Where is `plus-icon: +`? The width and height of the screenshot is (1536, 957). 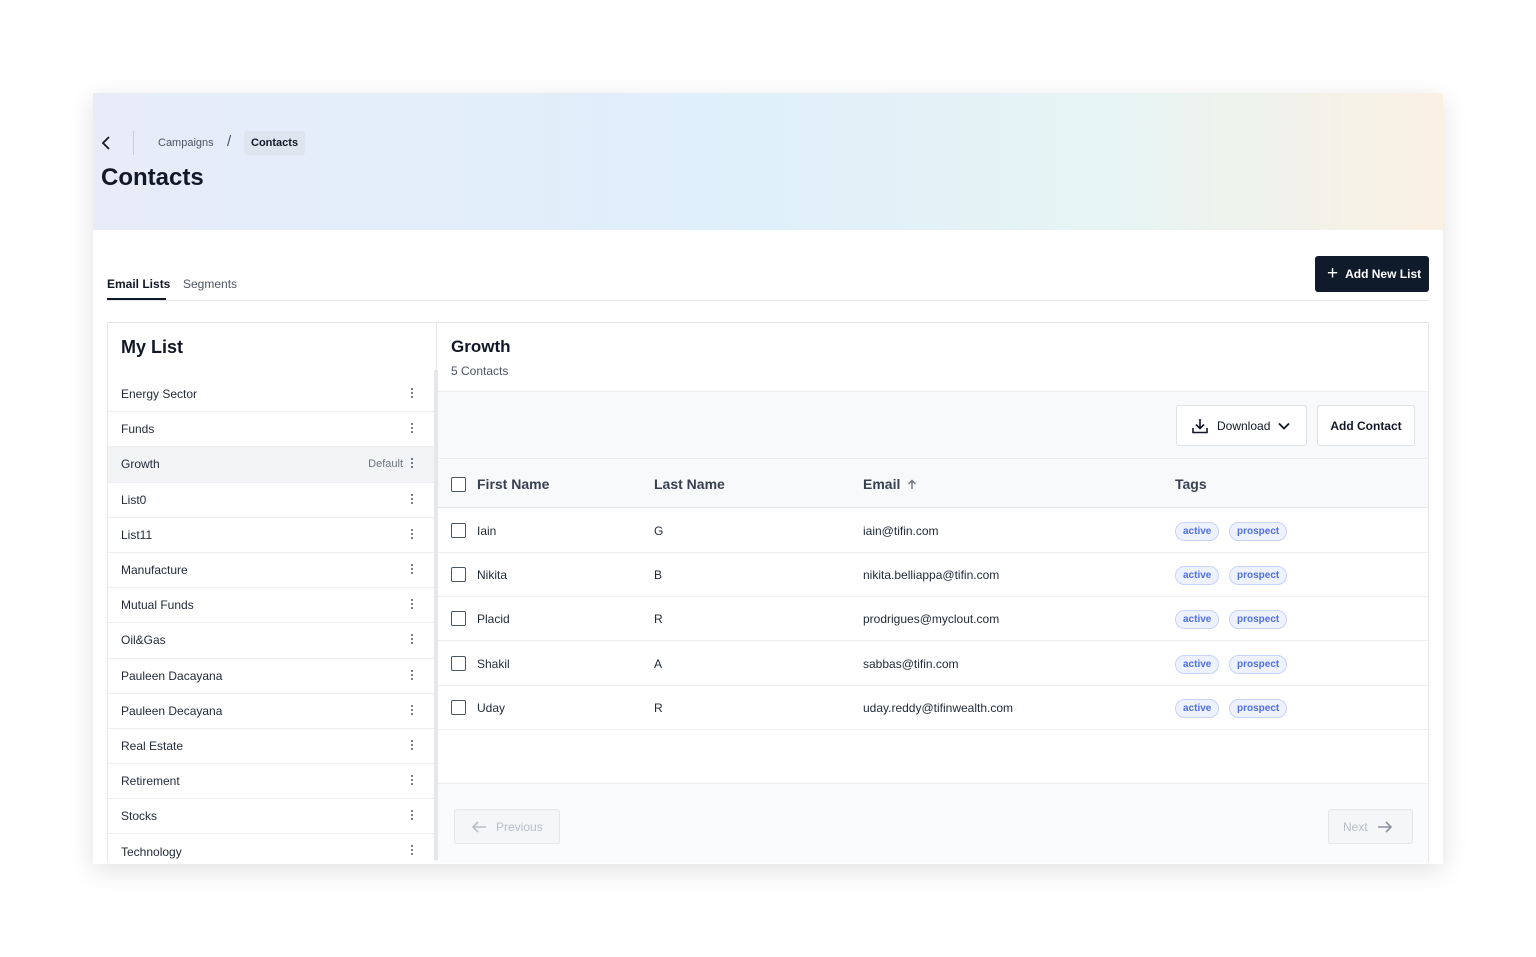
plus-icon: + is located at coordinates (1333, 273).